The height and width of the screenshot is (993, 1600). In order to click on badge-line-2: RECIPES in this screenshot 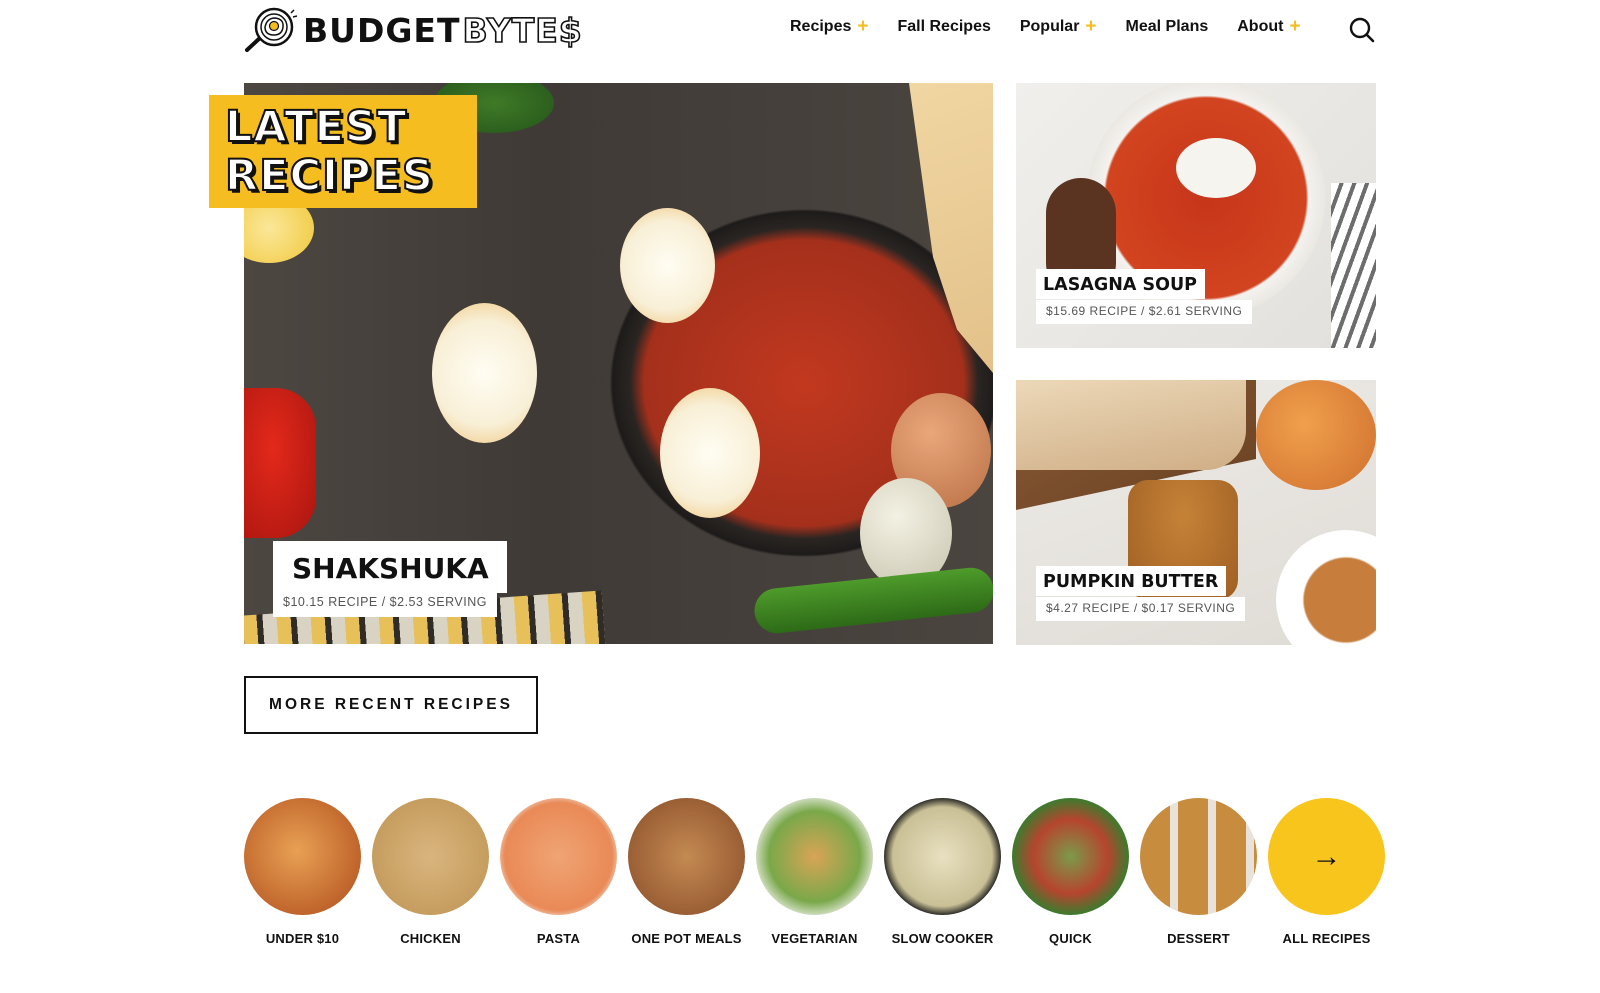, I will do `click(329, 176)`.